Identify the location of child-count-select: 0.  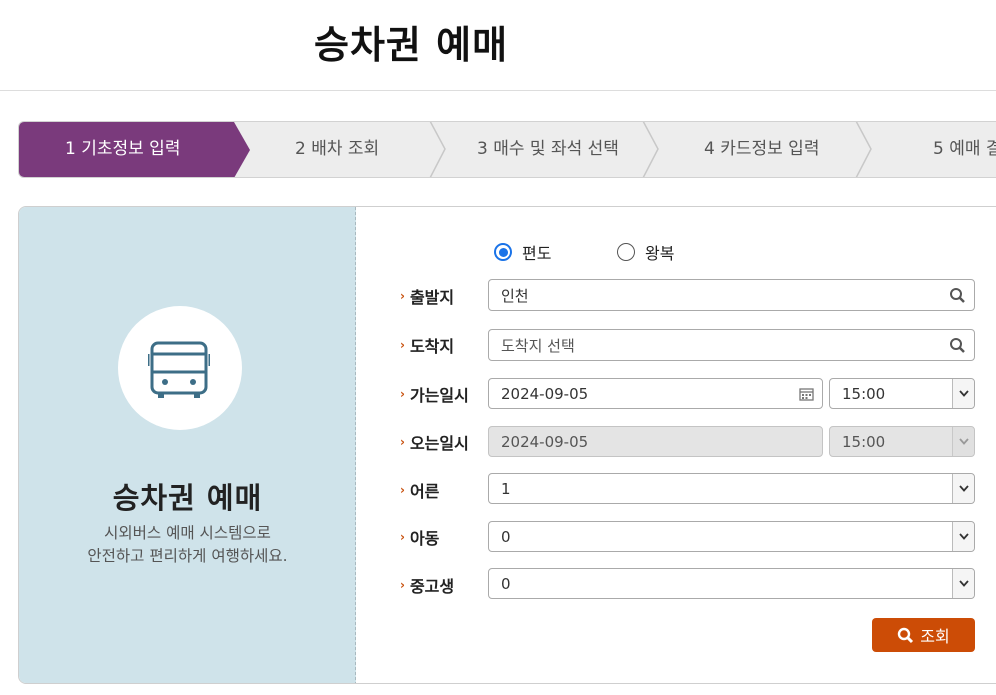
(731, 536).